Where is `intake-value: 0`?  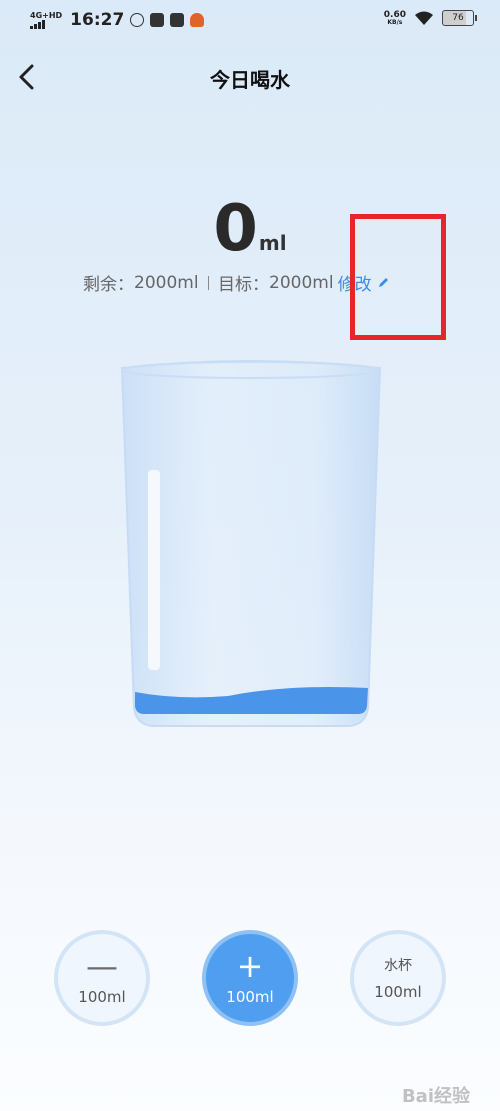 intake-value: 0 is located at coordinates (235, 229).